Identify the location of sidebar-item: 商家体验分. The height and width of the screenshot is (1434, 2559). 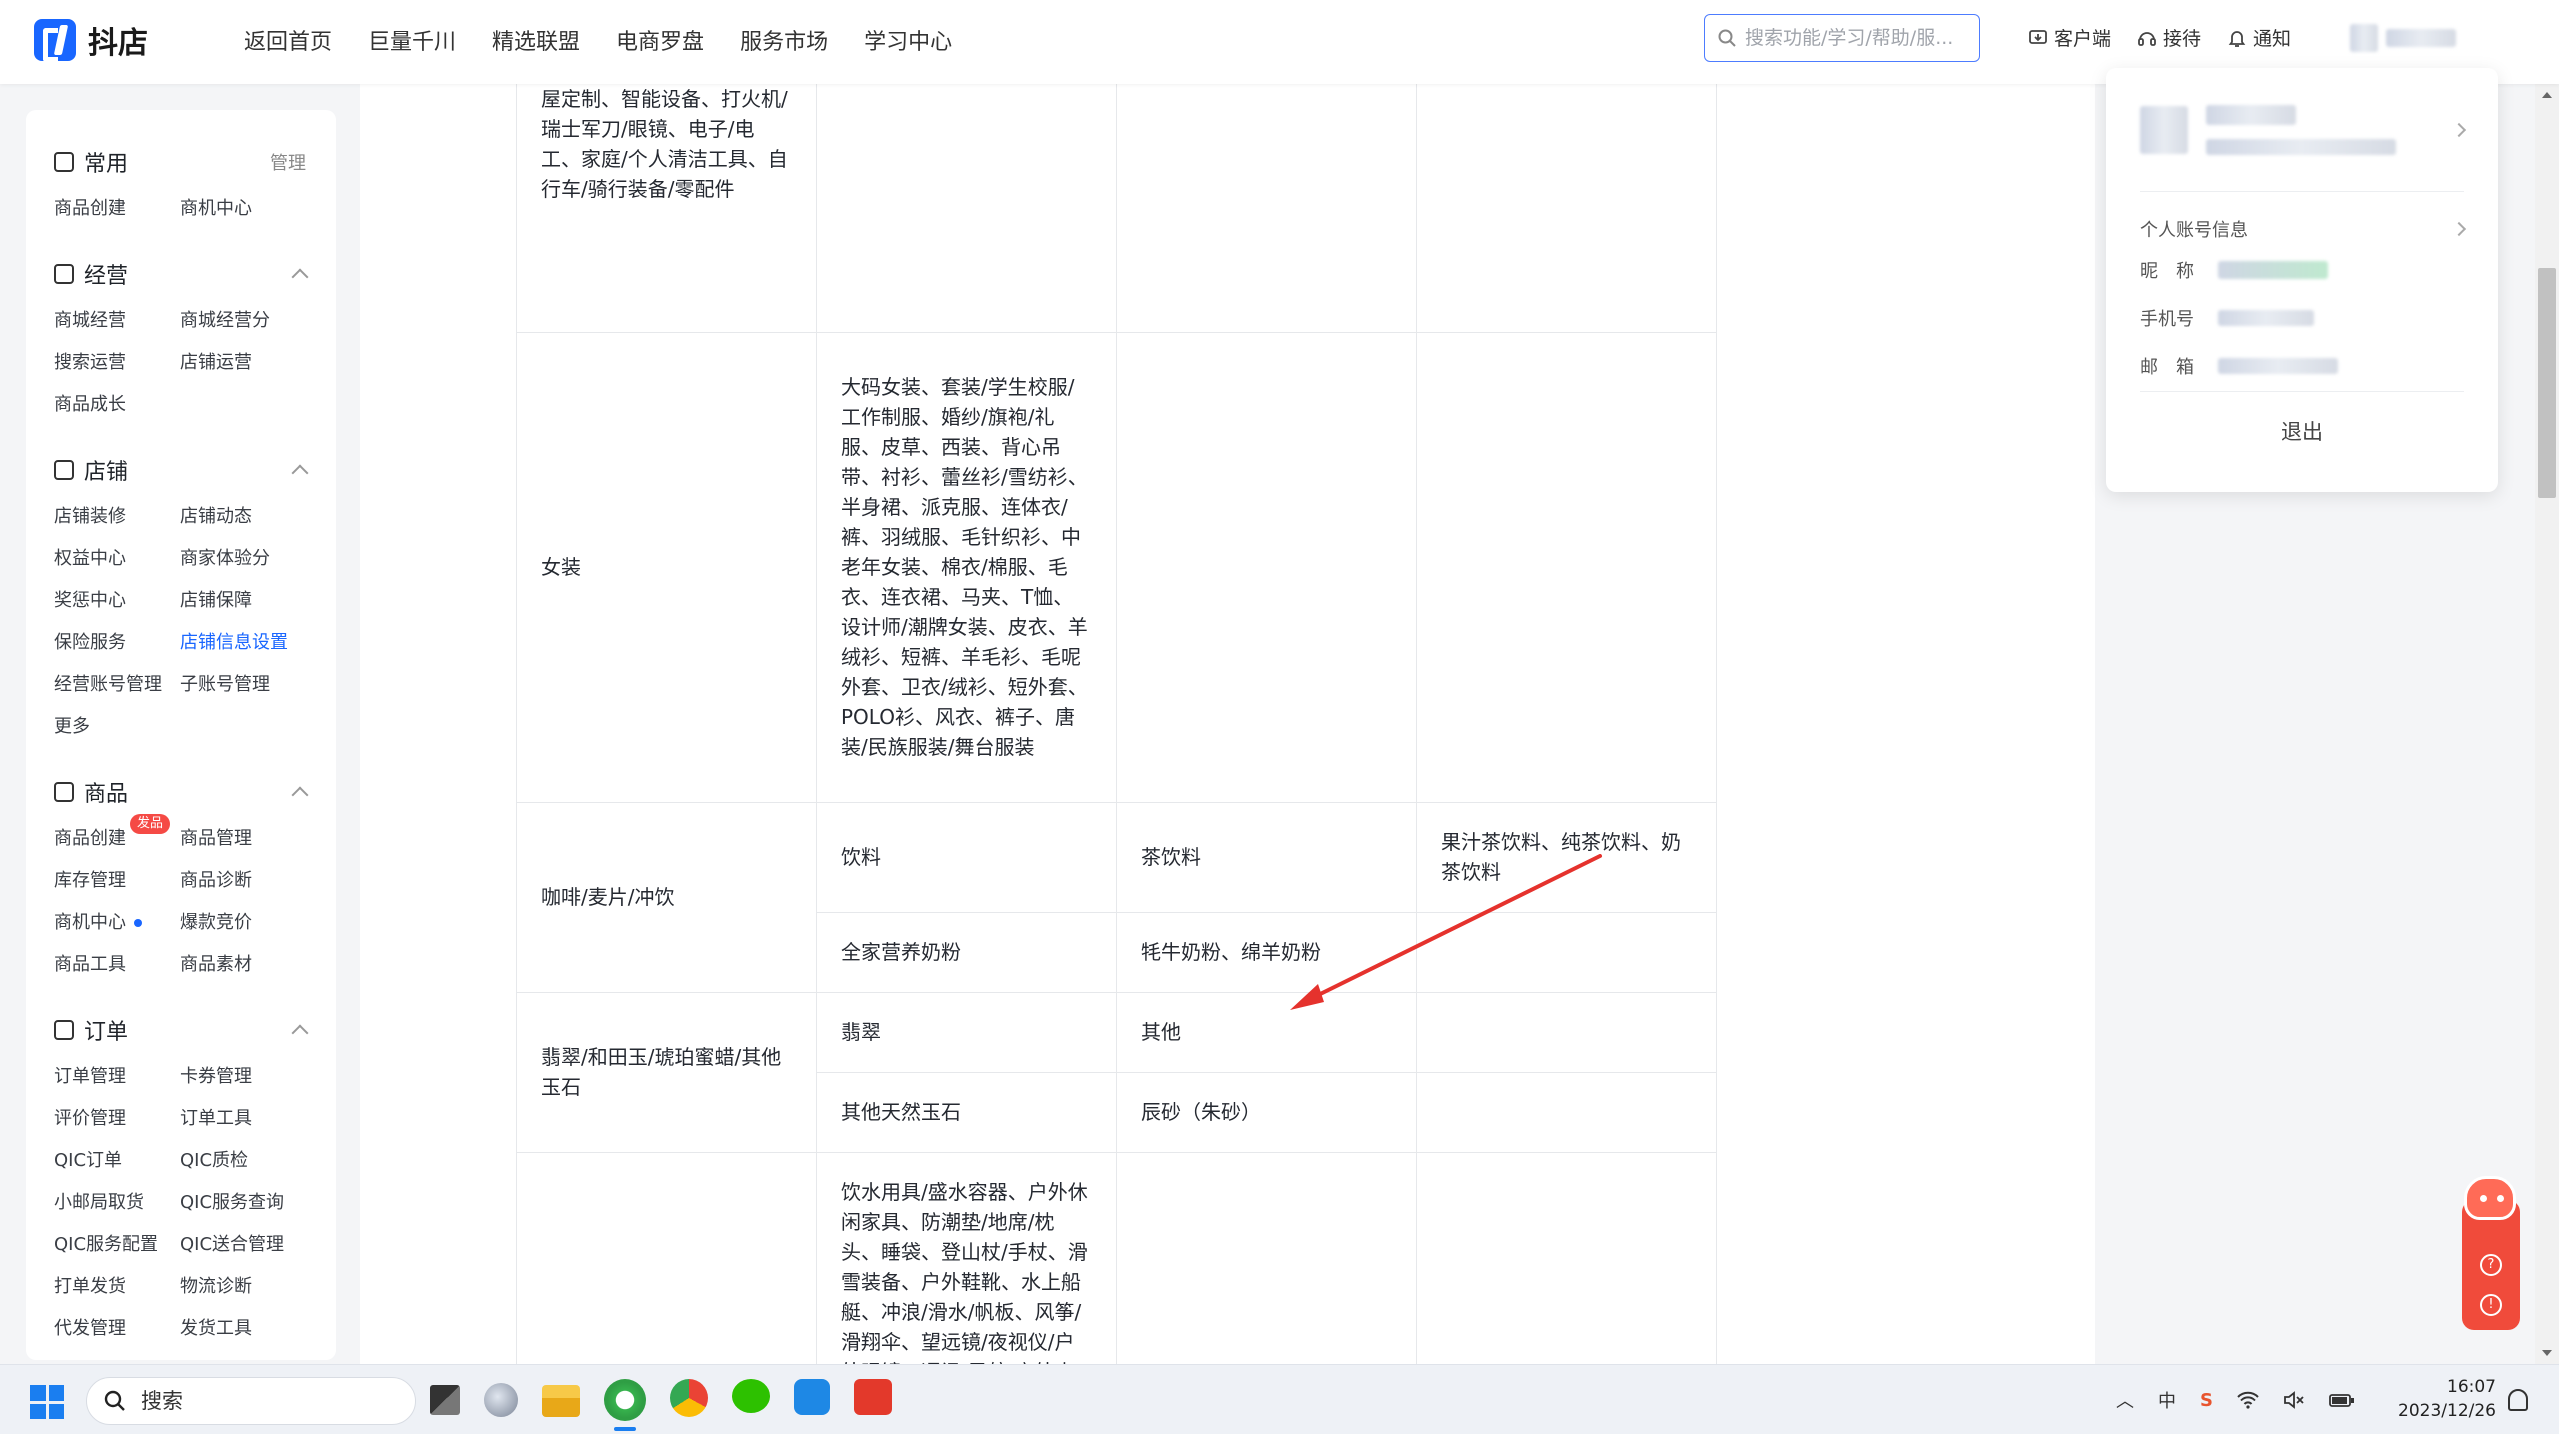
(255, 559).